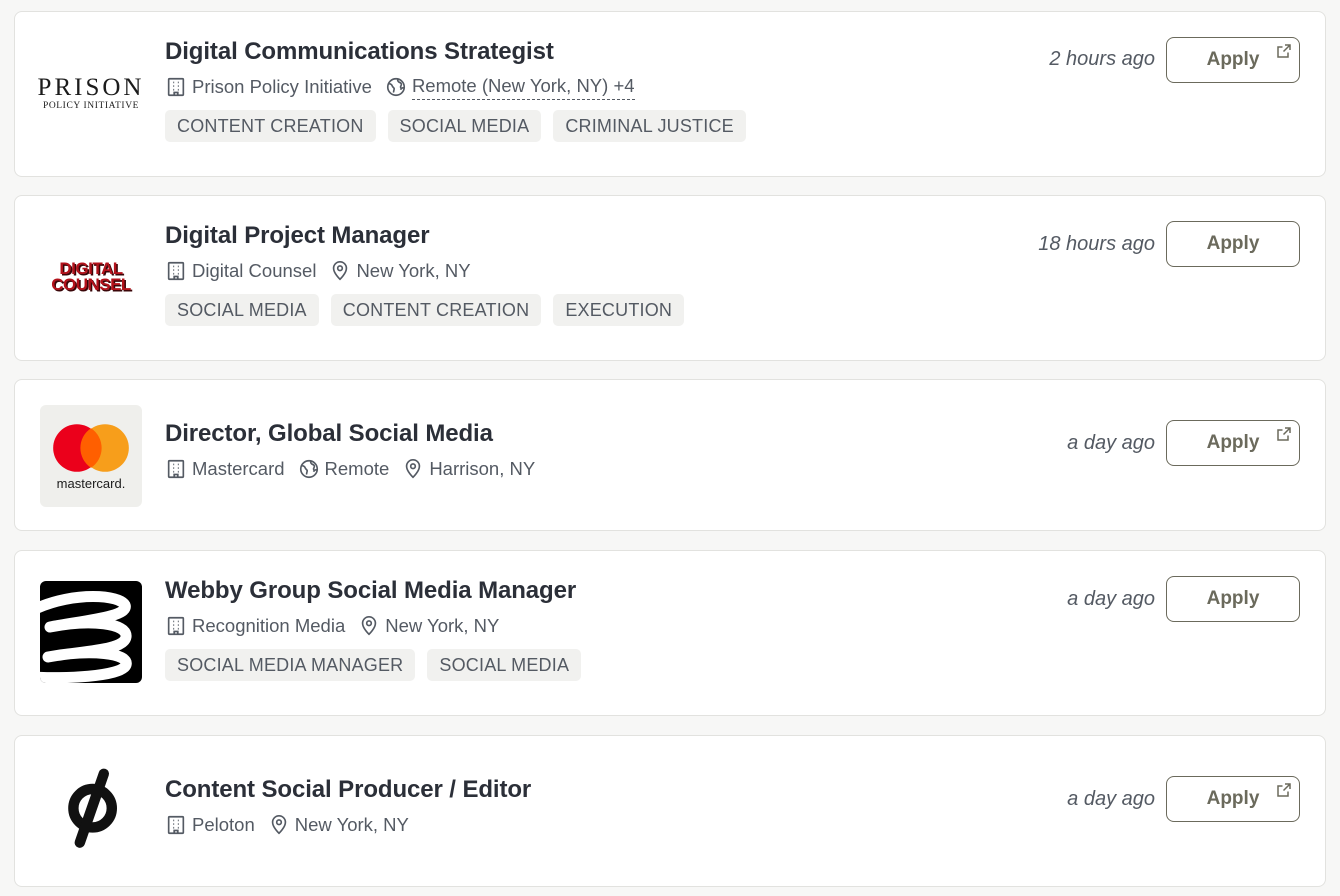  Describe the element at coordinates (645, 52) in the screenshot. I see `job-title: Digital Communications Strategist` at that location.